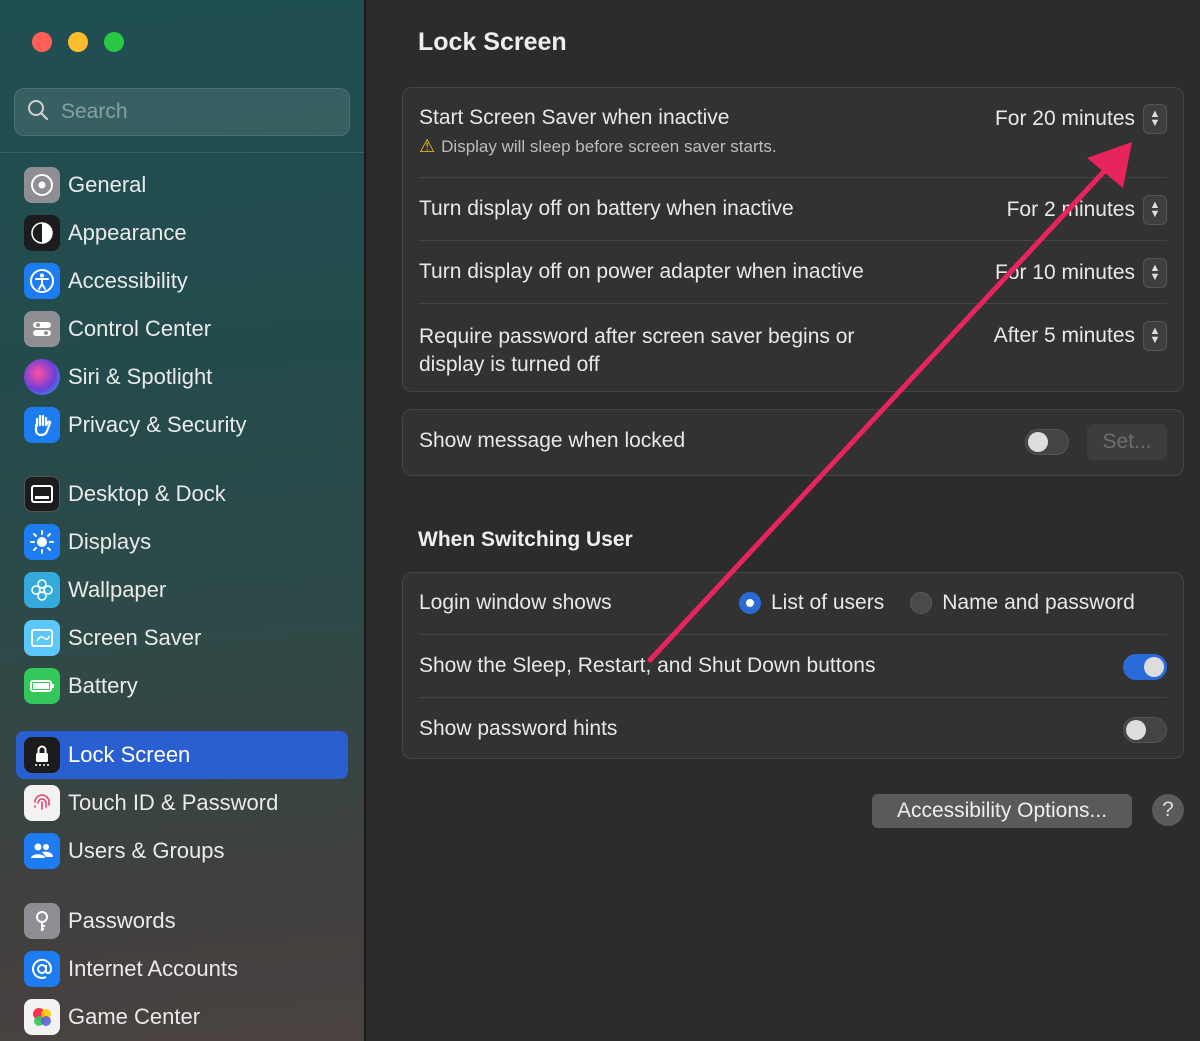  What do you see at coordinates (1064, 118) in the screenshot?
I see `screen-saver-value: For 20 minutes` at bounding box center [1064, 118].